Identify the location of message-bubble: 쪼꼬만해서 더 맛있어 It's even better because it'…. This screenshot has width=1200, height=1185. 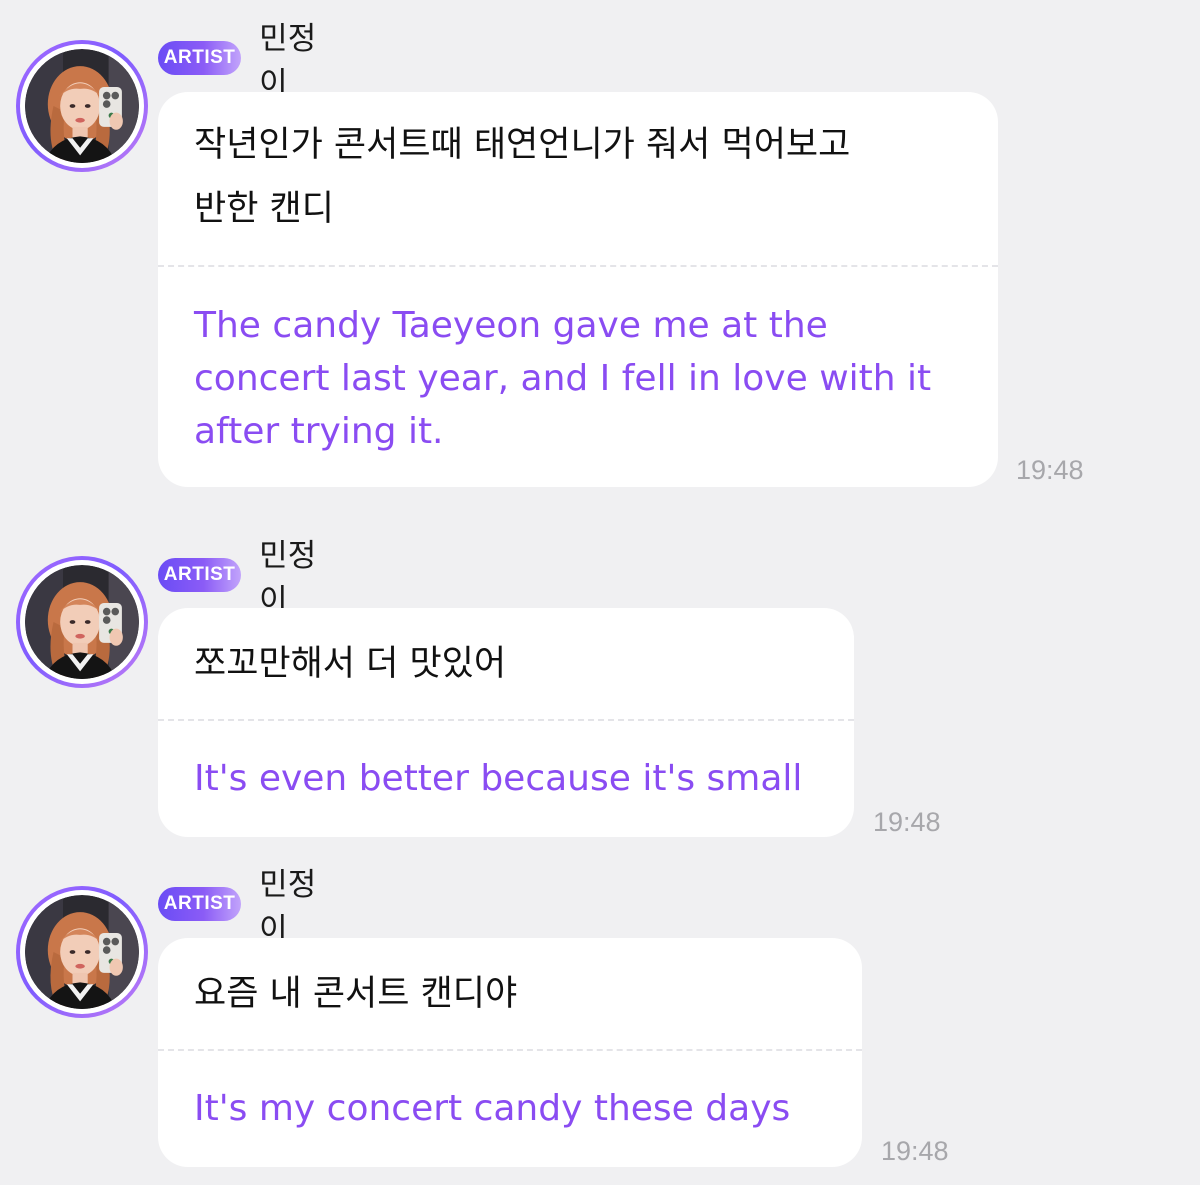
(506, 722).